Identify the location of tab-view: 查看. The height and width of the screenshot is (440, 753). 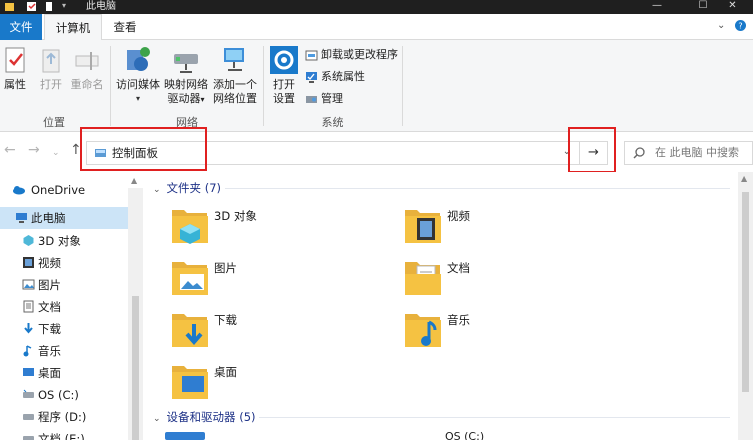
(125, 27).